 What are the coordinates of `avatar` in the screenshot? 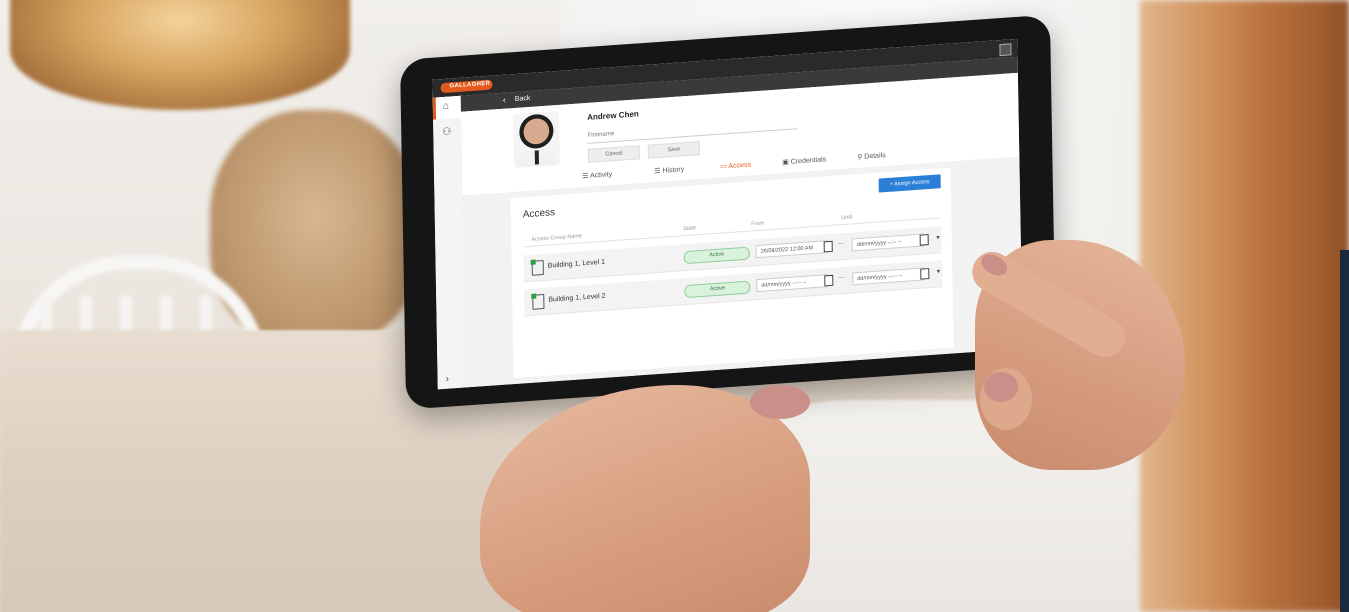 It's located at (537, 139).